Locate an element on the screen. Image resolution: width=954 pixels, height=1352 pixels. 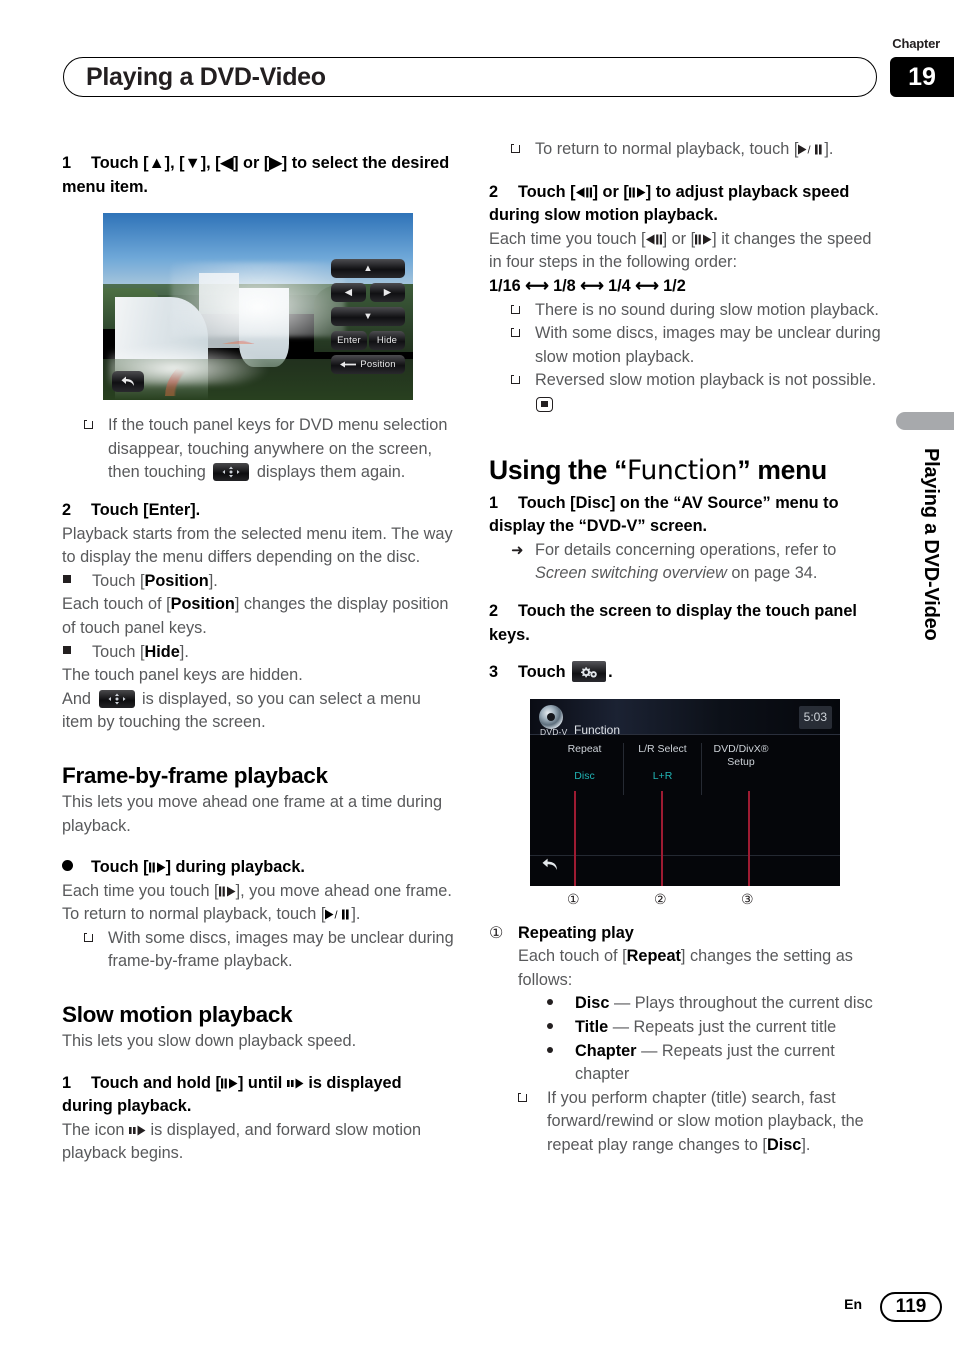
end-of-section-marker-icon is located at coordinates (544, 404).